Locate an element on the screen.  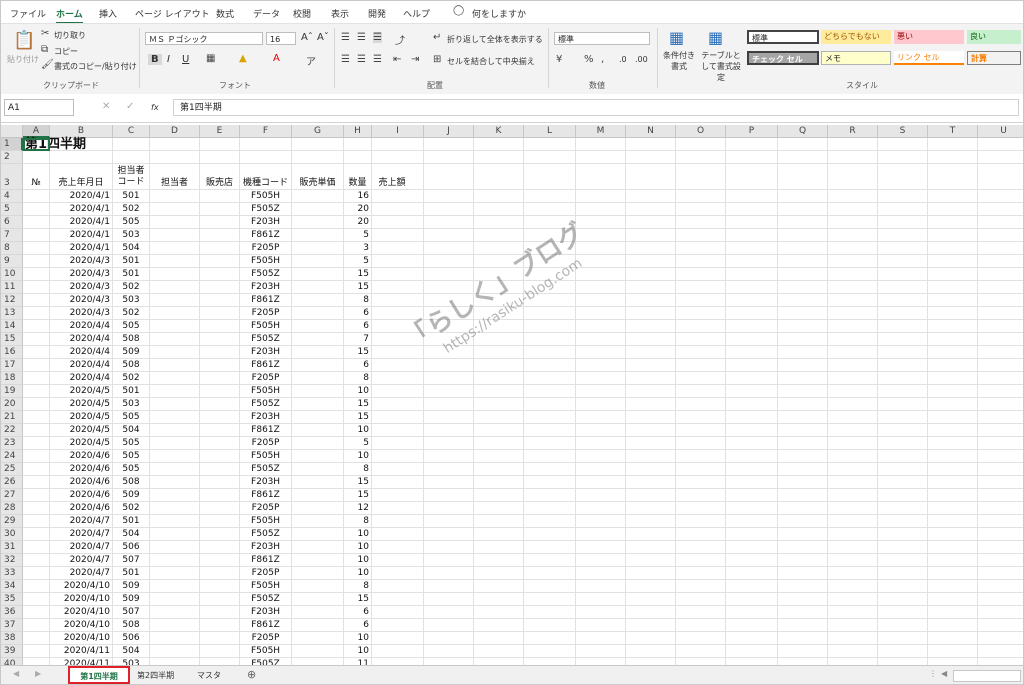
grow-font-button: Aˆ is located at coordinates (307, 37).